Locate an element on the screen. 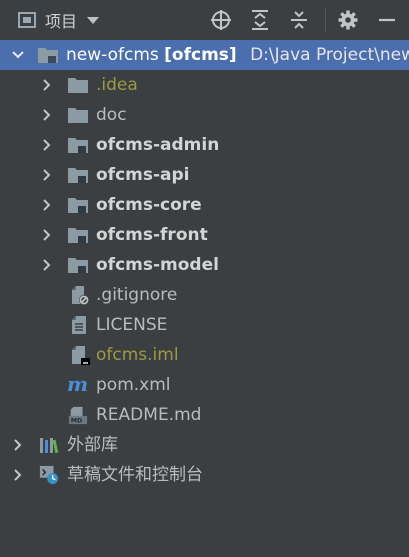 This screenshot has width=409, height=557. locate-button is located at coordinates (221, 20).